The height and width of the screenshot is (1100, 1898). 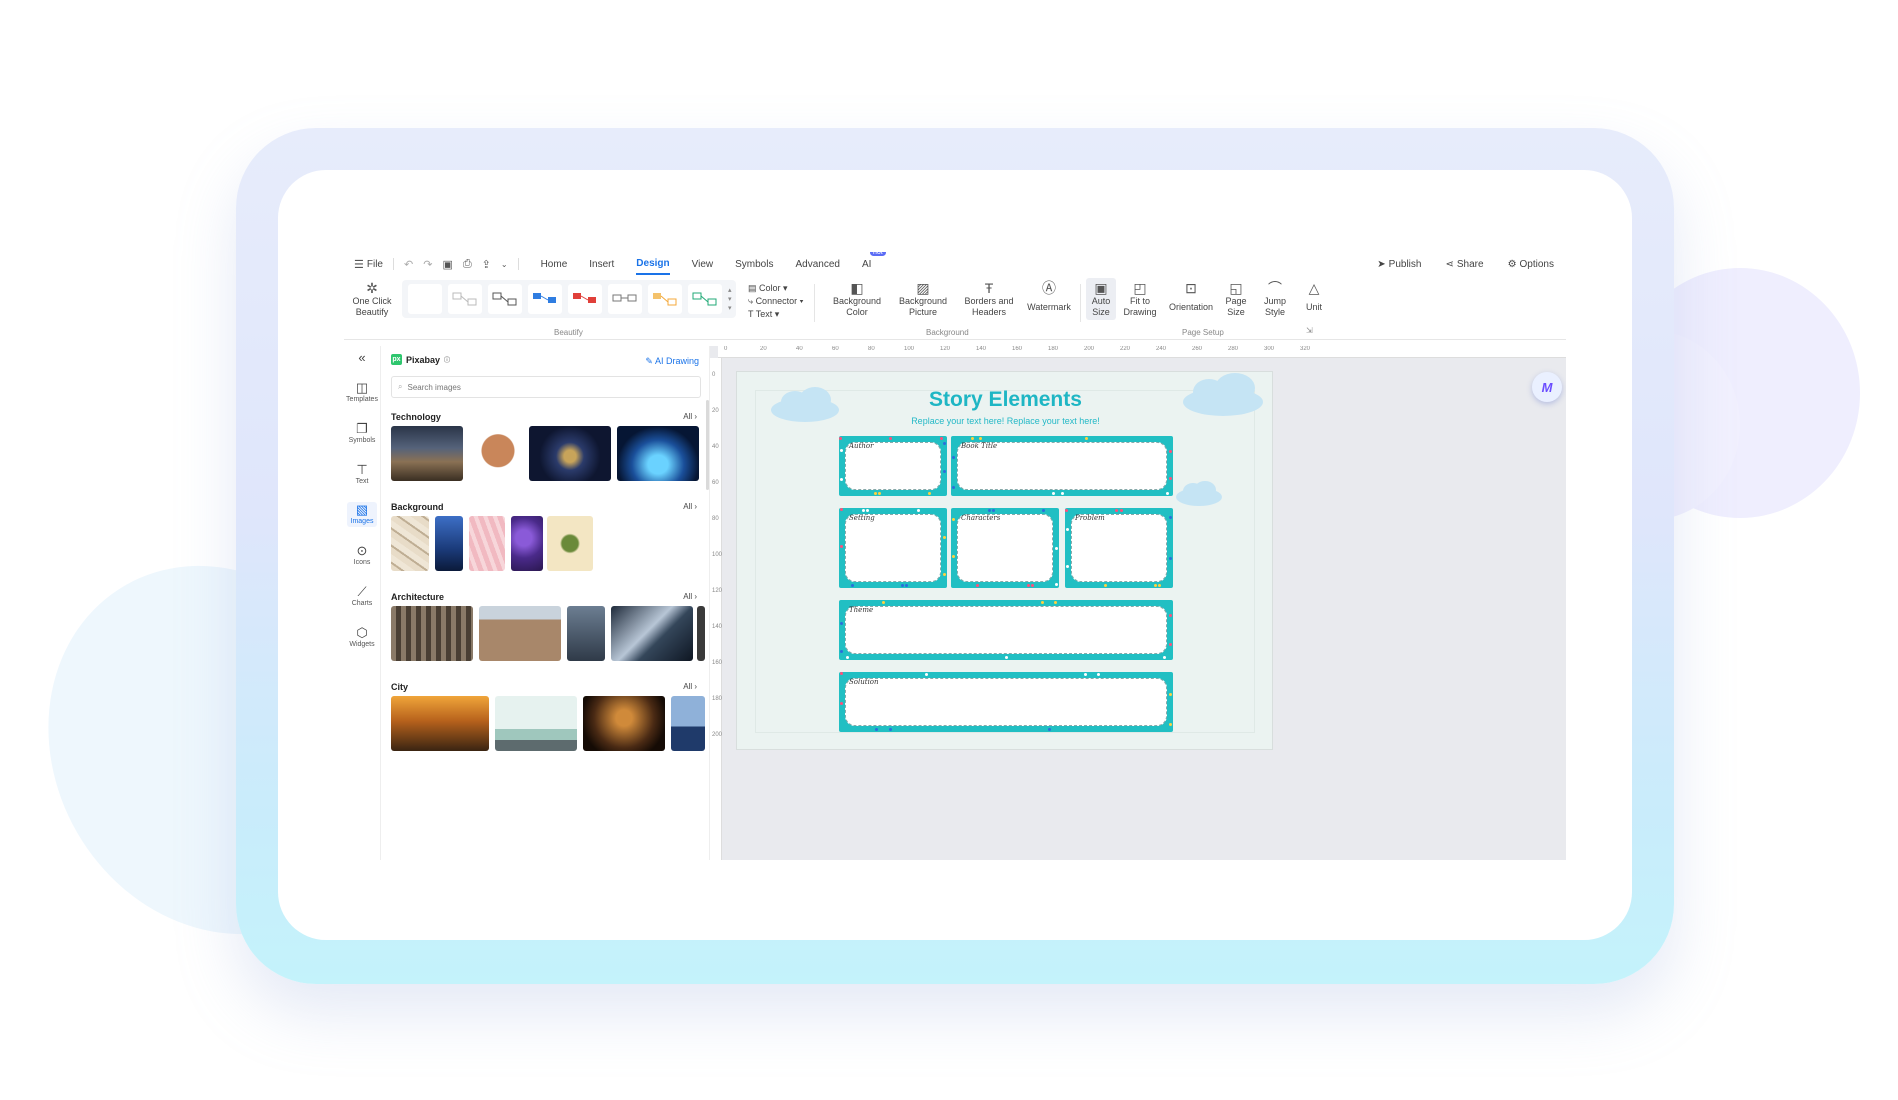 I want to click on color-dropdown: ▤ Color ▾, so click(x=775, y=288).